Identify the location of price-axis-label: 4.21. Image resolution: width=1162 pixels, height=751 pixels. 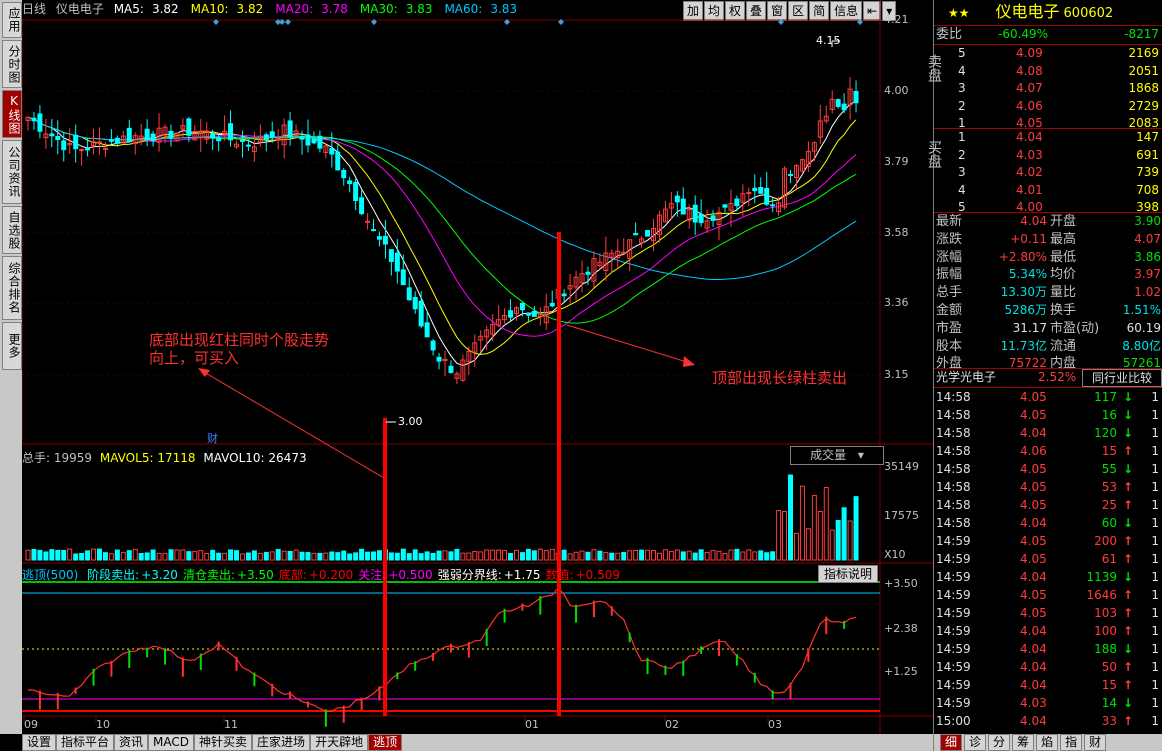
(896, 19).